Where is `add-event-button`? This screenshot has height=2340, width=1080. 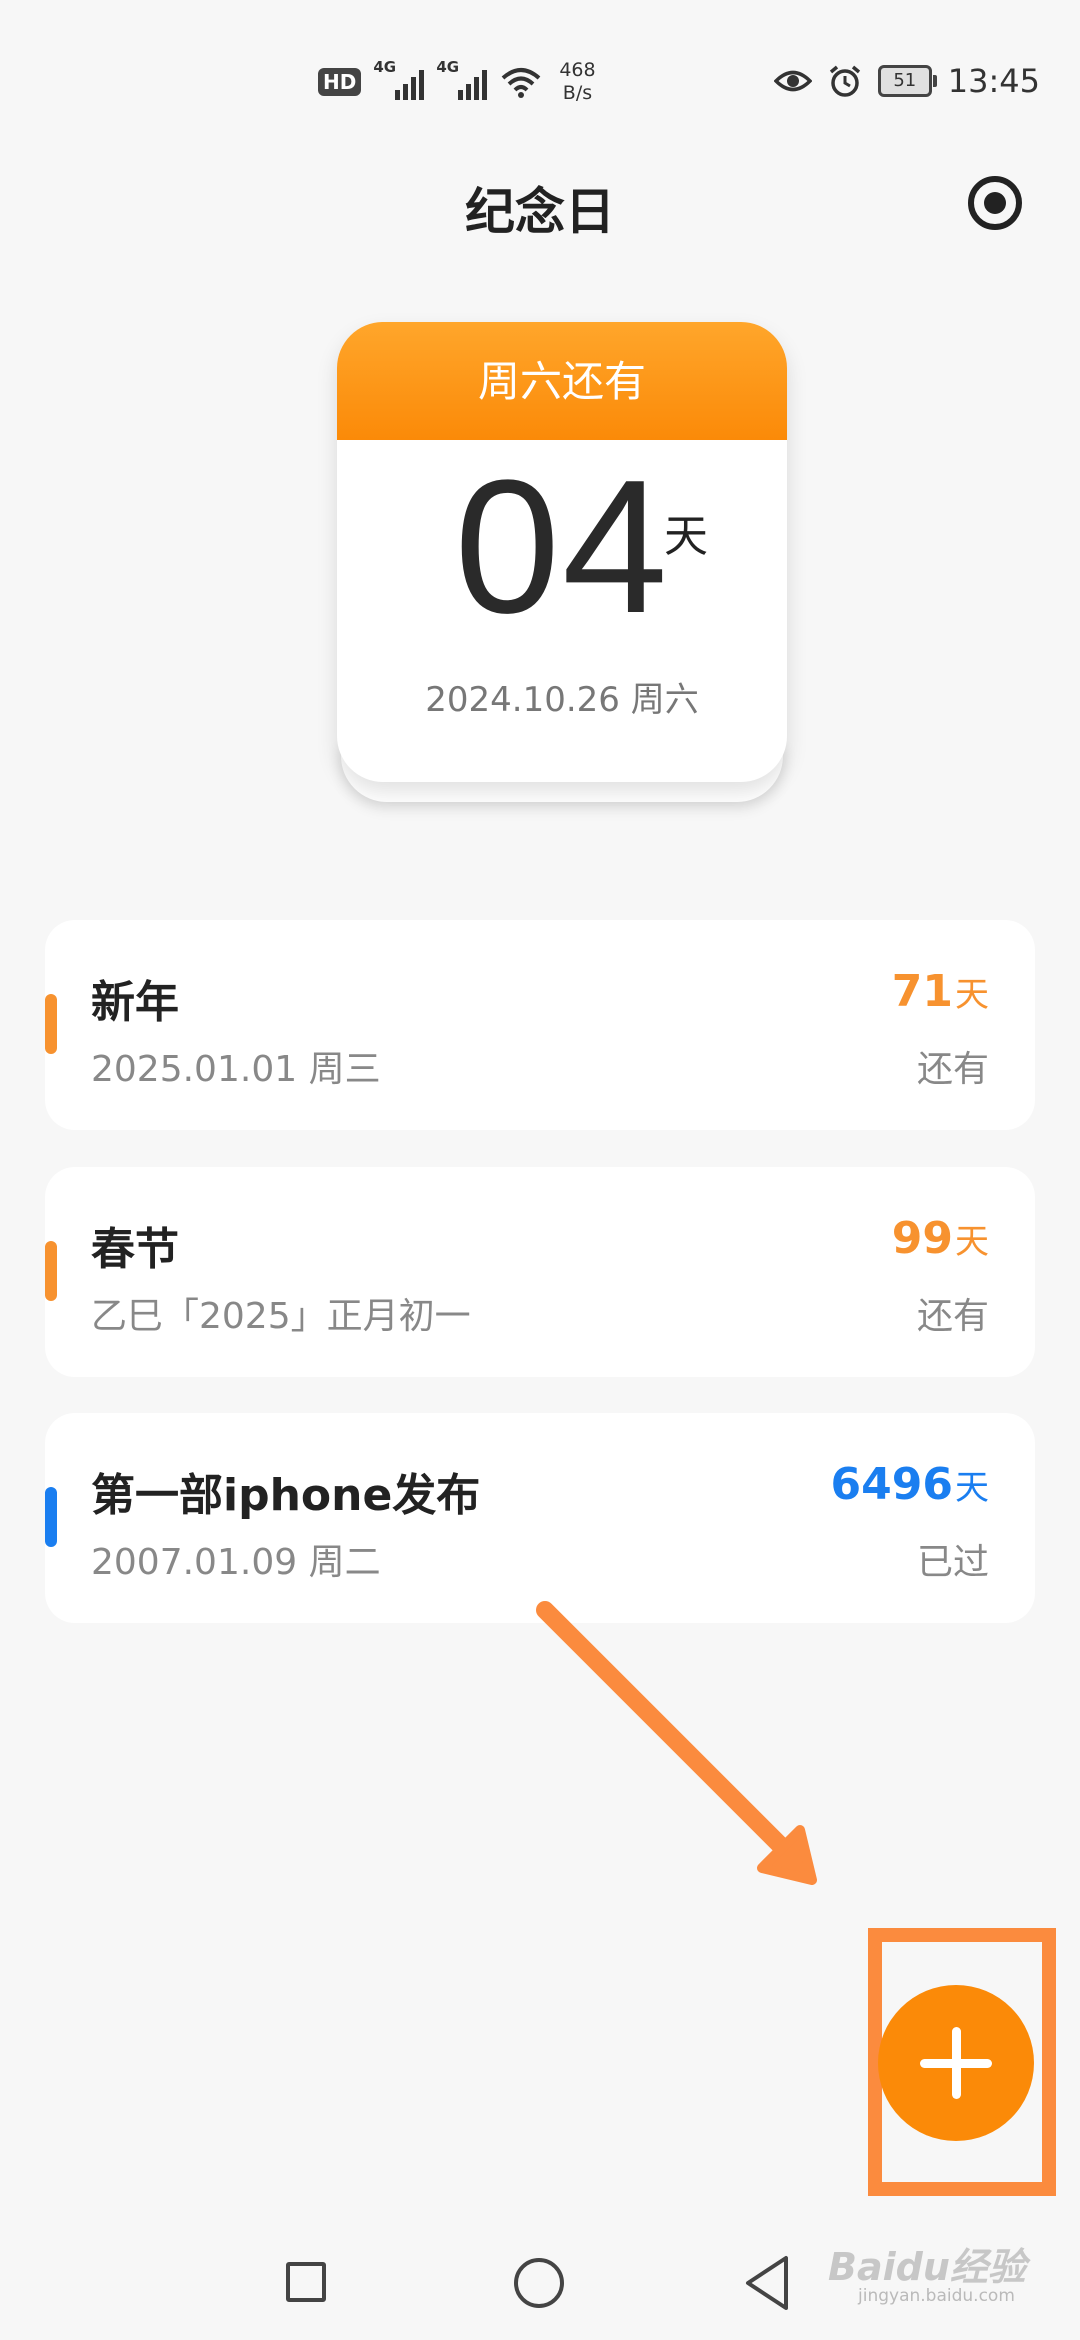 add-event-button is located at coordinates (956, 2063).